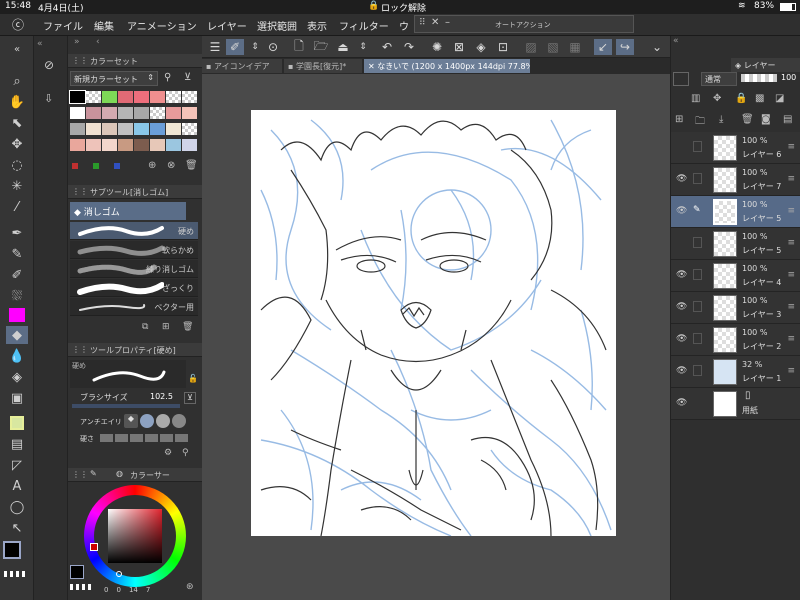 The image size is (800, 600). Describe the element at coordinates (77, 42) in the screenshot. I see `collapse-panel-icon: »` at that location.